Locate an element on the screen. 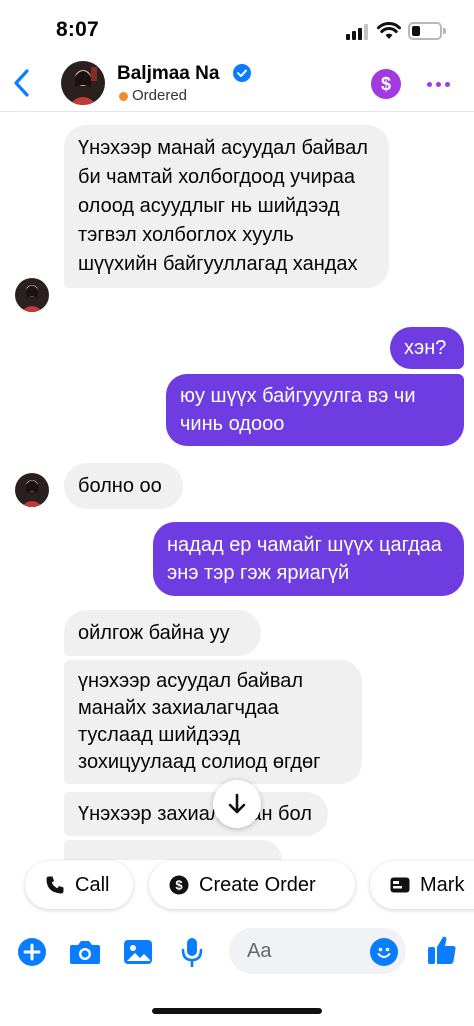 Image resolution: width=474 pixels, height=1026 pixels. like-button is located at coordinates (442, 950).